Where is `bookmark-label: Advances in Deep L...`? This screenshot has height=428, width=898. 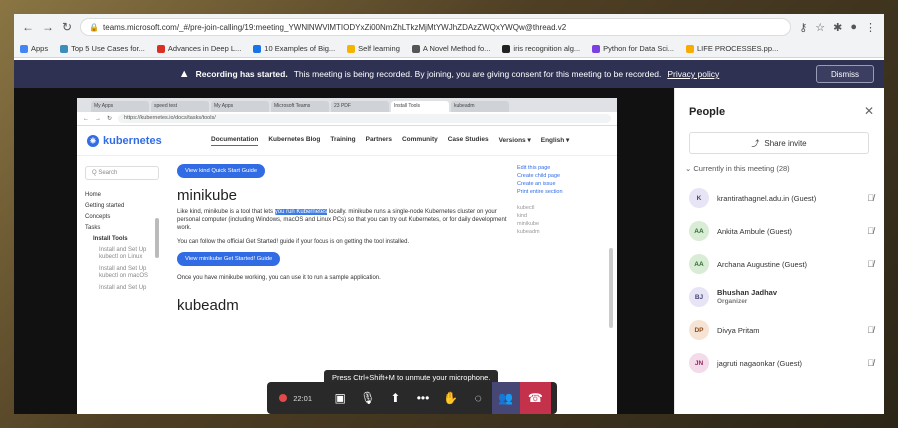 bookmark-label: Advances in Deep L... is located at coordinates (204, 48).